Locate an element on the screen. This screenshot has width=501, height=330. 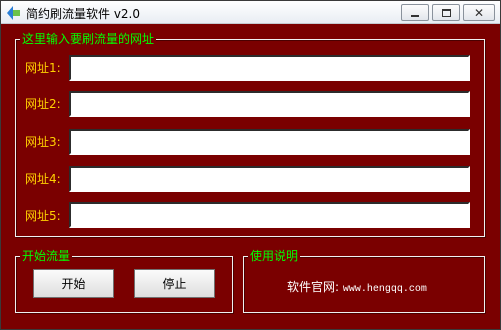
help-group-legend: 使用说明 is located at coordinates (274, 256).